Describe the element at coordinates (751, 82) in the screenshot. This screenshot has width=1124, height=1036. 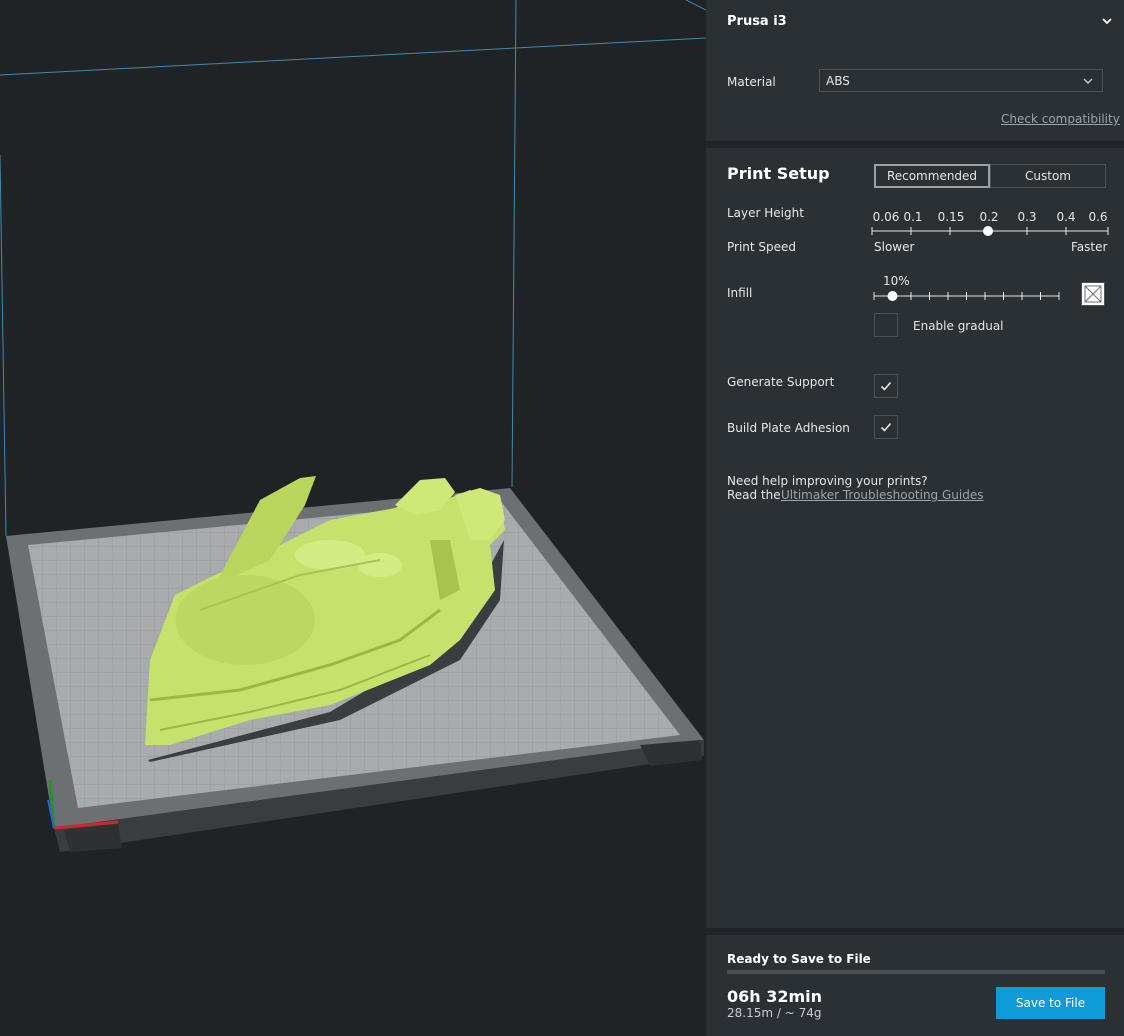
I see `material-label: Material` at that location.